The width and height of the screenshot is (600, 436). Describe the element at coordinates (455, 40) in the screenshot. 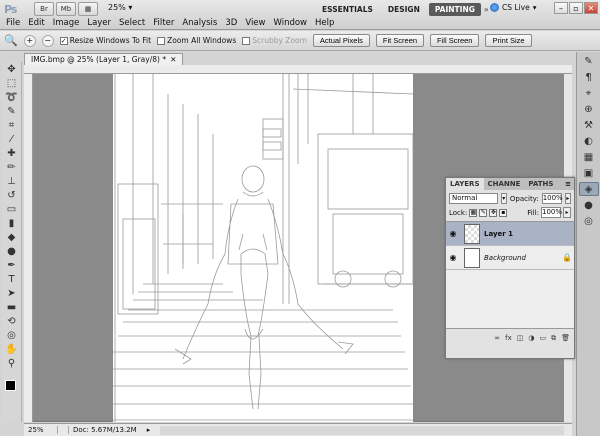

I see `fill-screen-button: Fill Screen` at that location.